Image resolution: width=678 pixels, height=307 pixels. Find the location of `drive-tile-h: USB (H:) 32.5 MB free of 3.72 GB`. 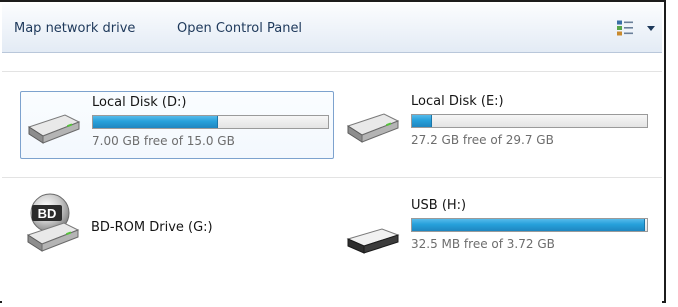

drive-tile-h: USB (H:) 32.5 MB free of 3.72 GB is located at coordinates (497, 229).